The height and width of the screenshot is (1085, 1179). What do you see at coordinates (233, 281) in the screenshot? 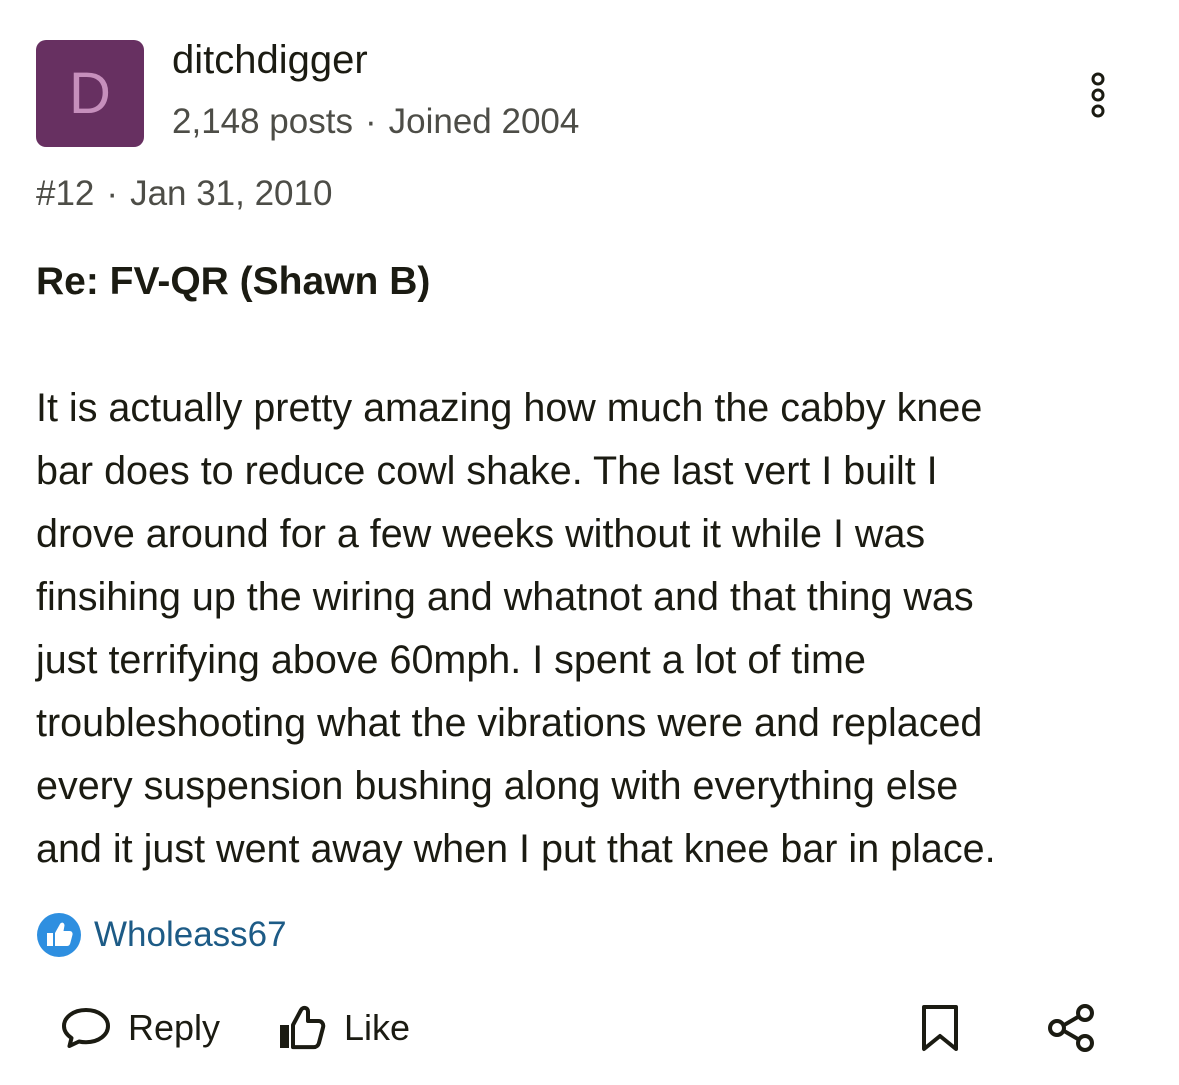
I see `post-title: Re: FV-QR (Shawn B)` at bounding box center [233, 281].